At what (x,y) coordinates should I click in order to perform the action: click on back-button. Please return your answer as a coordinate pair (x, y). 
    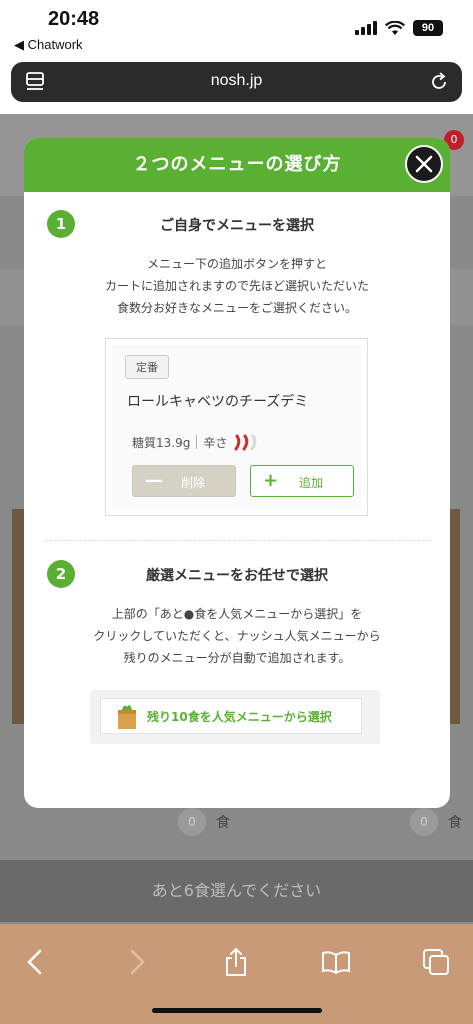
    Looking at the image, I should click on (35, 962).